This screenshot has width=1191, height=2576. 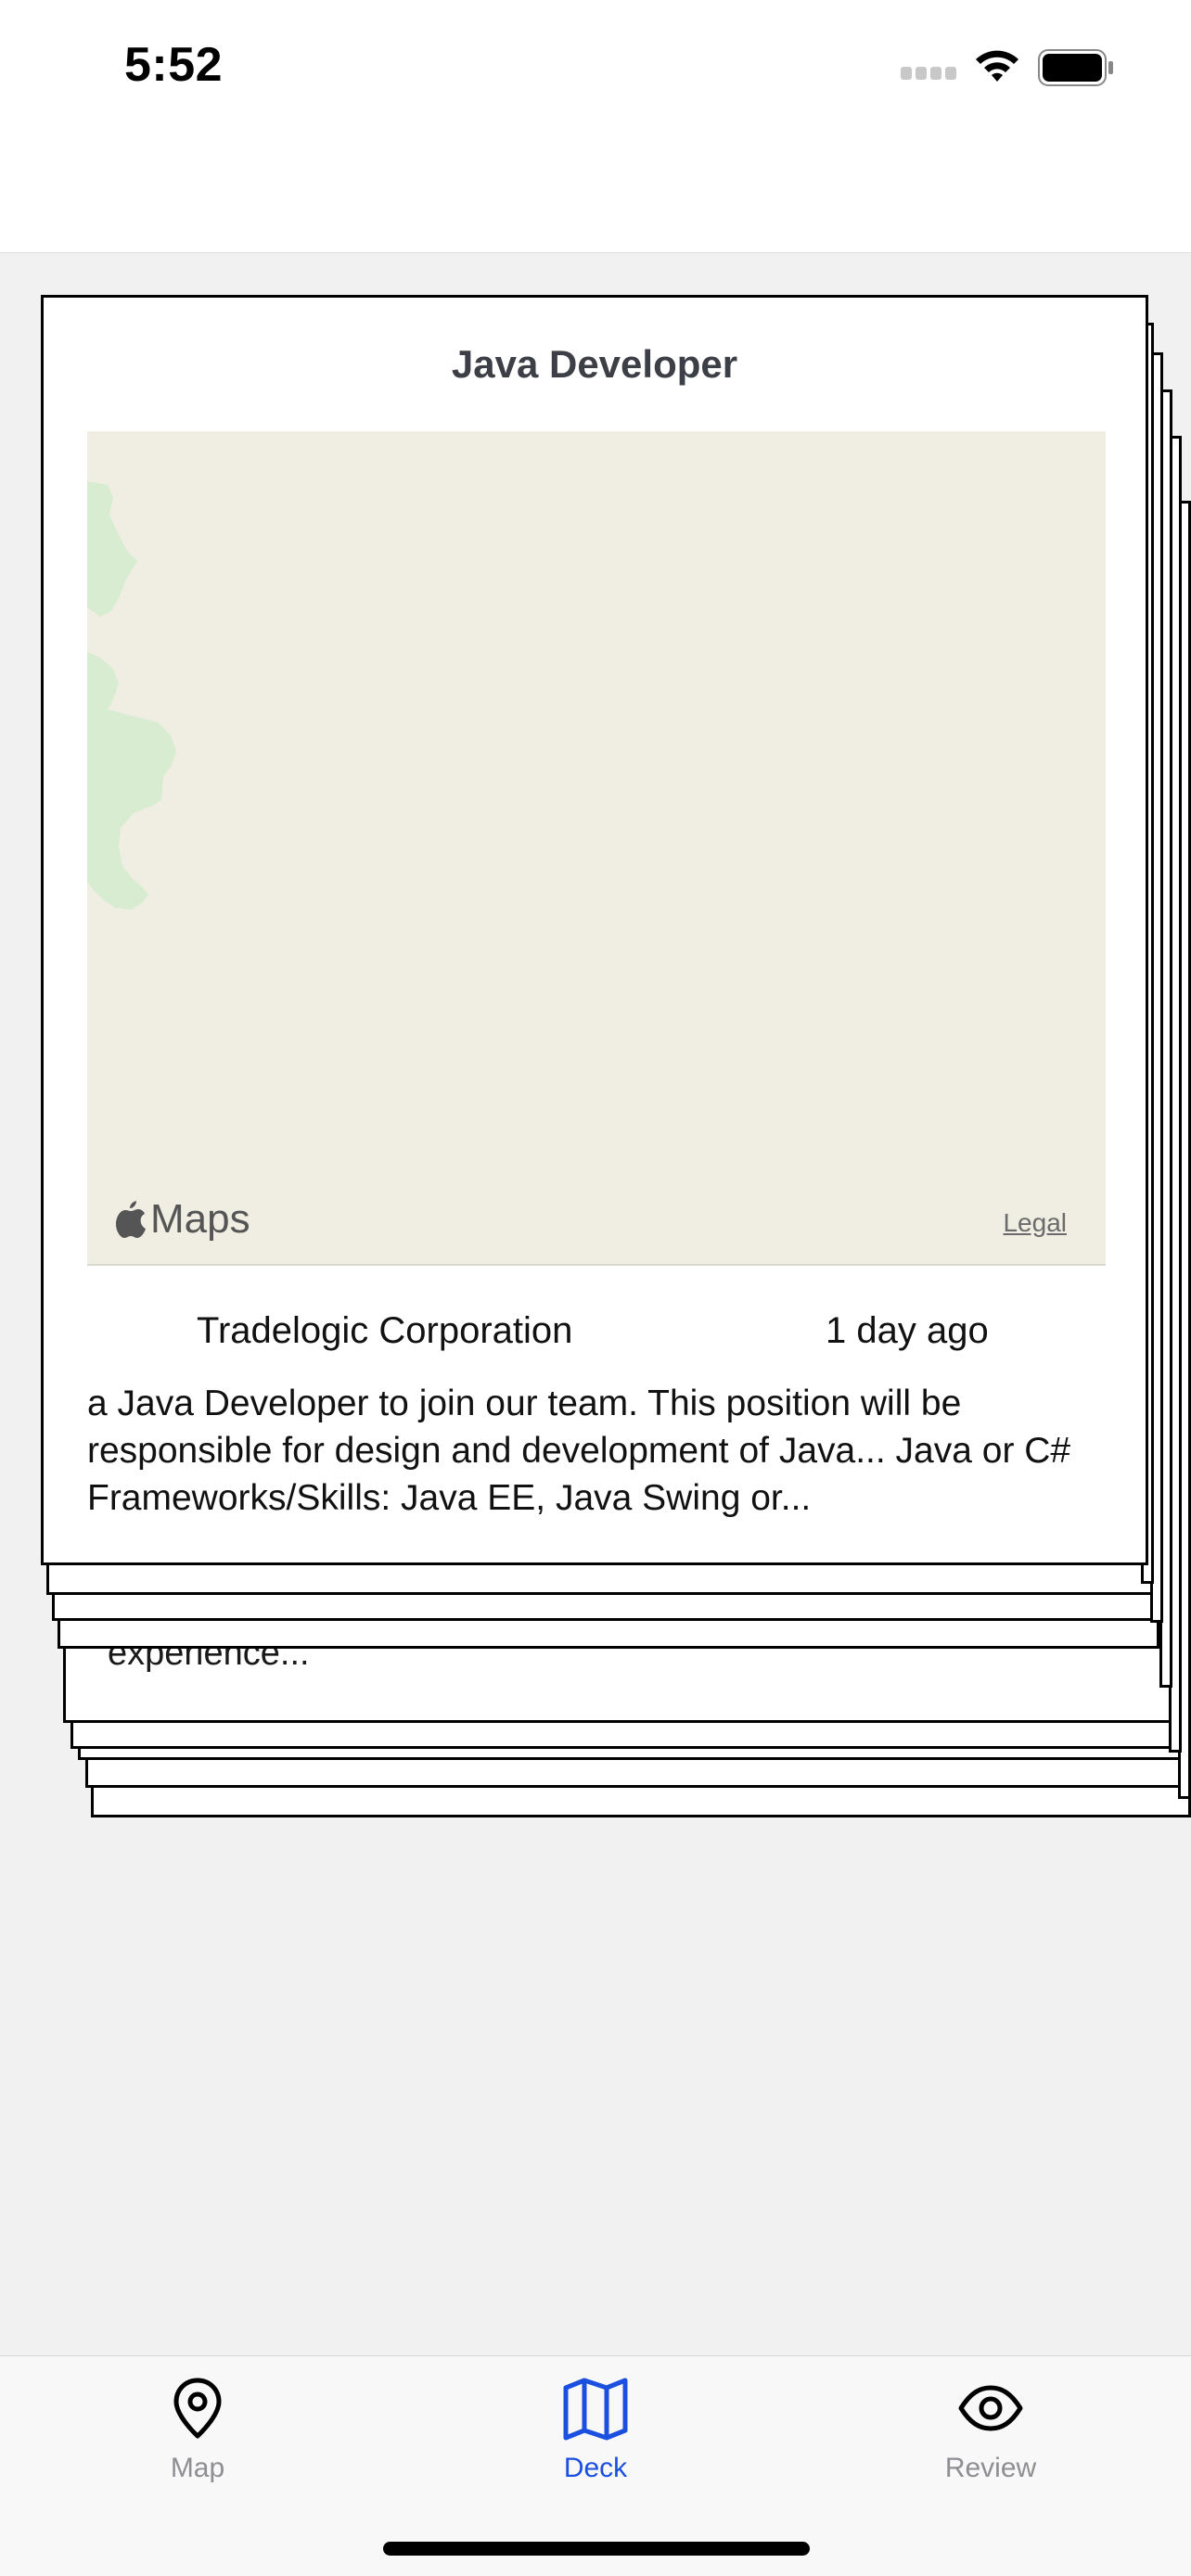 What do you see at coordinates (200, 1219) in the screenshot?
I see `maps-attribution: Maps` at bounding box center [200, 1219].